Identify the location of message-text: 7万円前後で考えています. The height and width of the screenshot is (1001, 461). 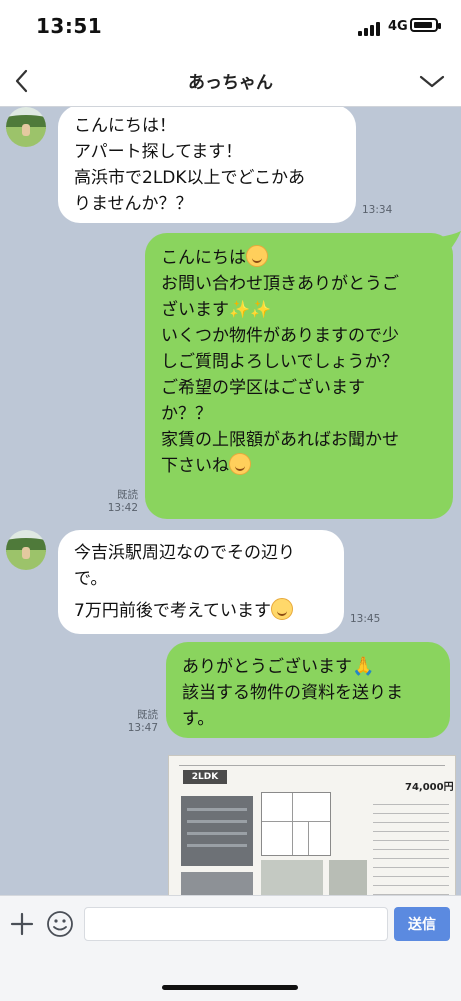
(172, 611).